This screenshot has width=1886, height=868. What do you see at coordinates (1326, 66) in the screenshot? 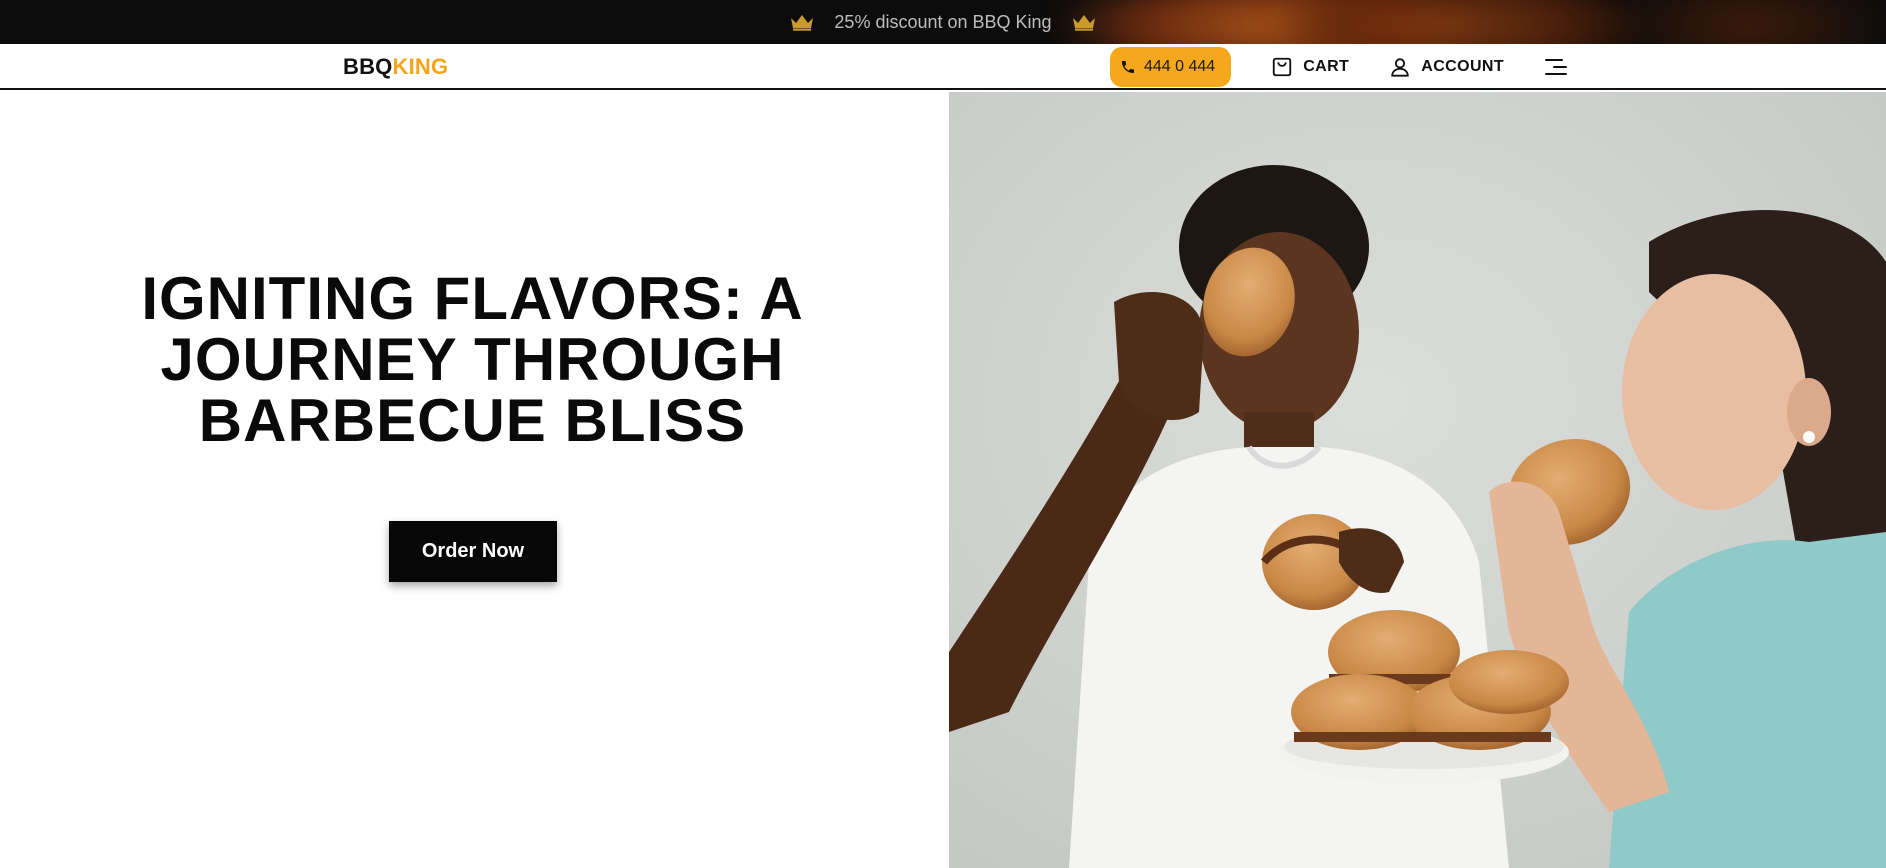
I see `cart-label: CART` at bounding box center [1326, 66].